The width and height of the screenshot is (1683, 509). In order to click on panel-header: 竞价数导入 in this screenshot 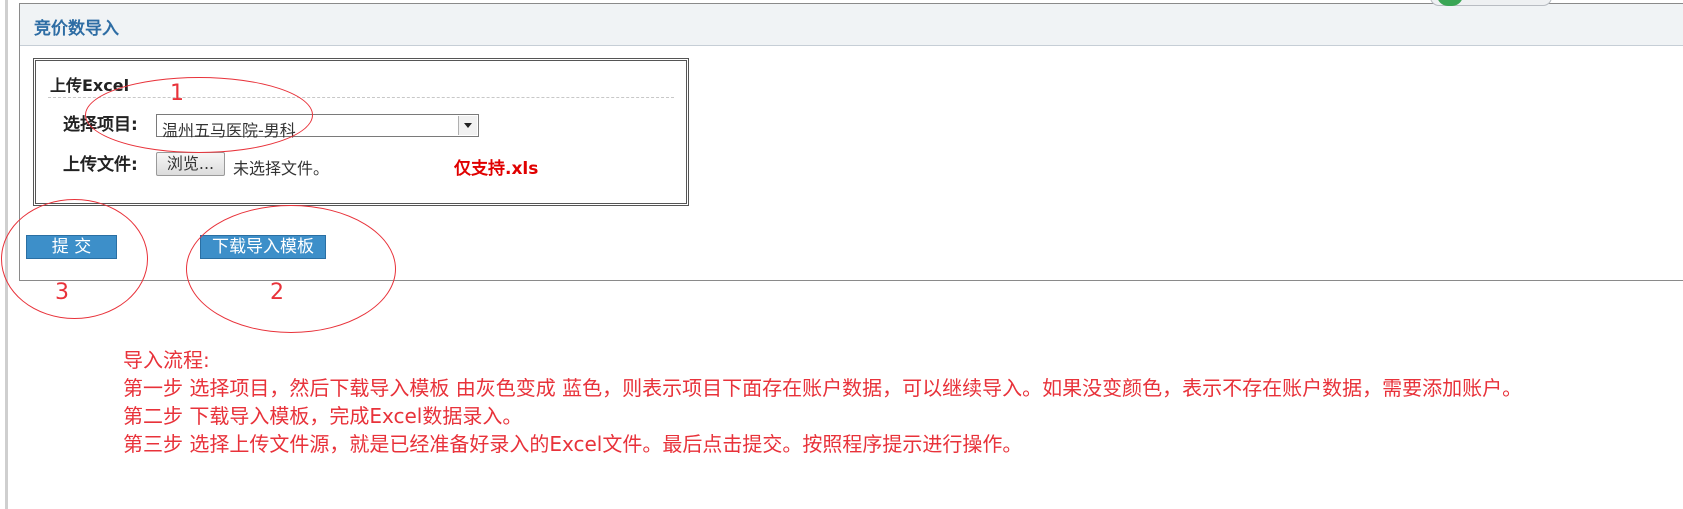, I will do `click(851, 25)`.